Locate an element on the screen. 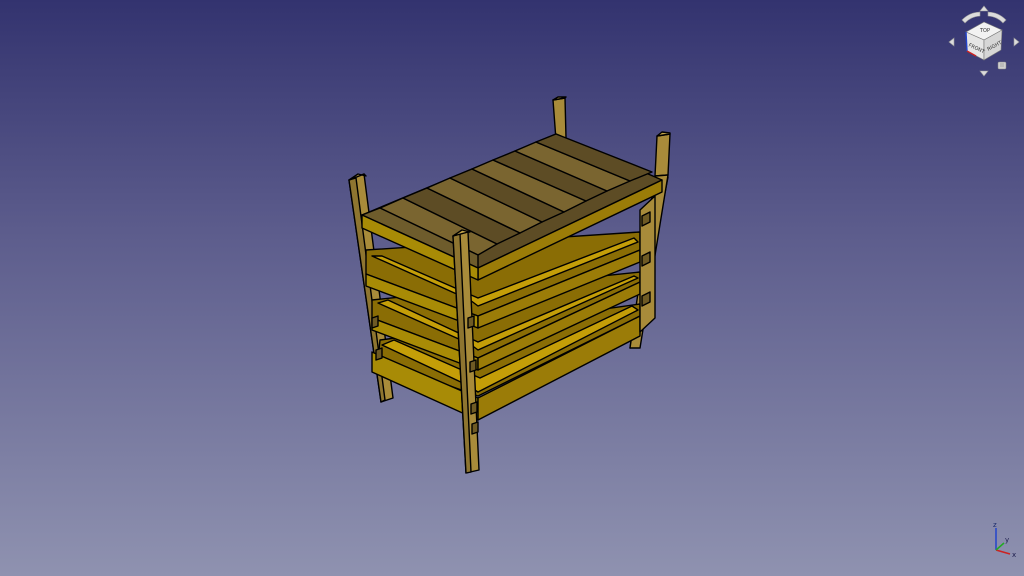 Image resolution: width=1024 pixels, height=576 pixels. x-axis-label: x is located at coordinates (1014, 555).